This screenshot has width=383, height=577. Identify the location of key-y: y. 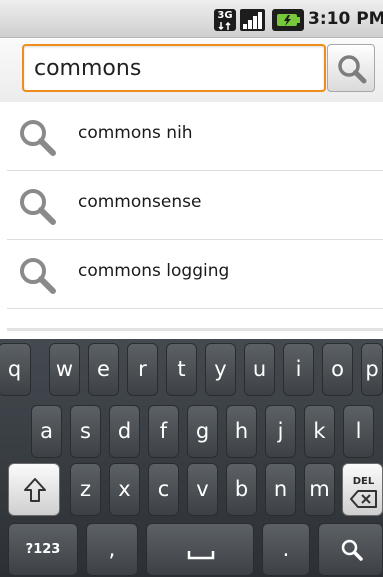
(220, 369).